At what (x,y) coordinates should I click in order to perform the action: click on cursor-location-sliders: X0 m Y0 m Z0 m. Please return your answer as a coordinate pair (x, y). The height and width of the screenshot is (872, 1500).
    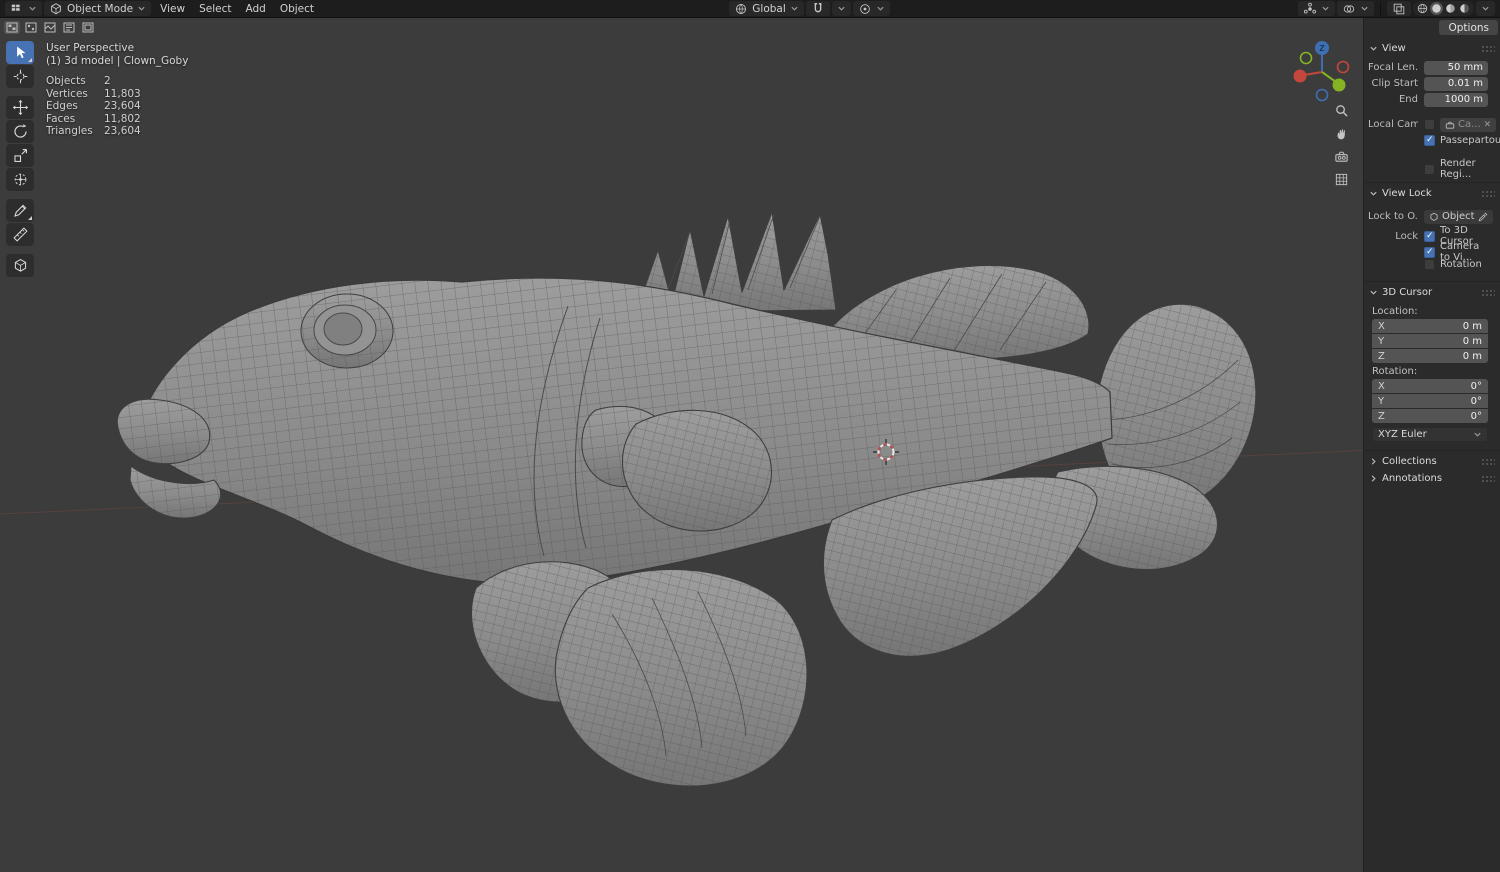
    Looking at the image, I should click on (1430, 341).